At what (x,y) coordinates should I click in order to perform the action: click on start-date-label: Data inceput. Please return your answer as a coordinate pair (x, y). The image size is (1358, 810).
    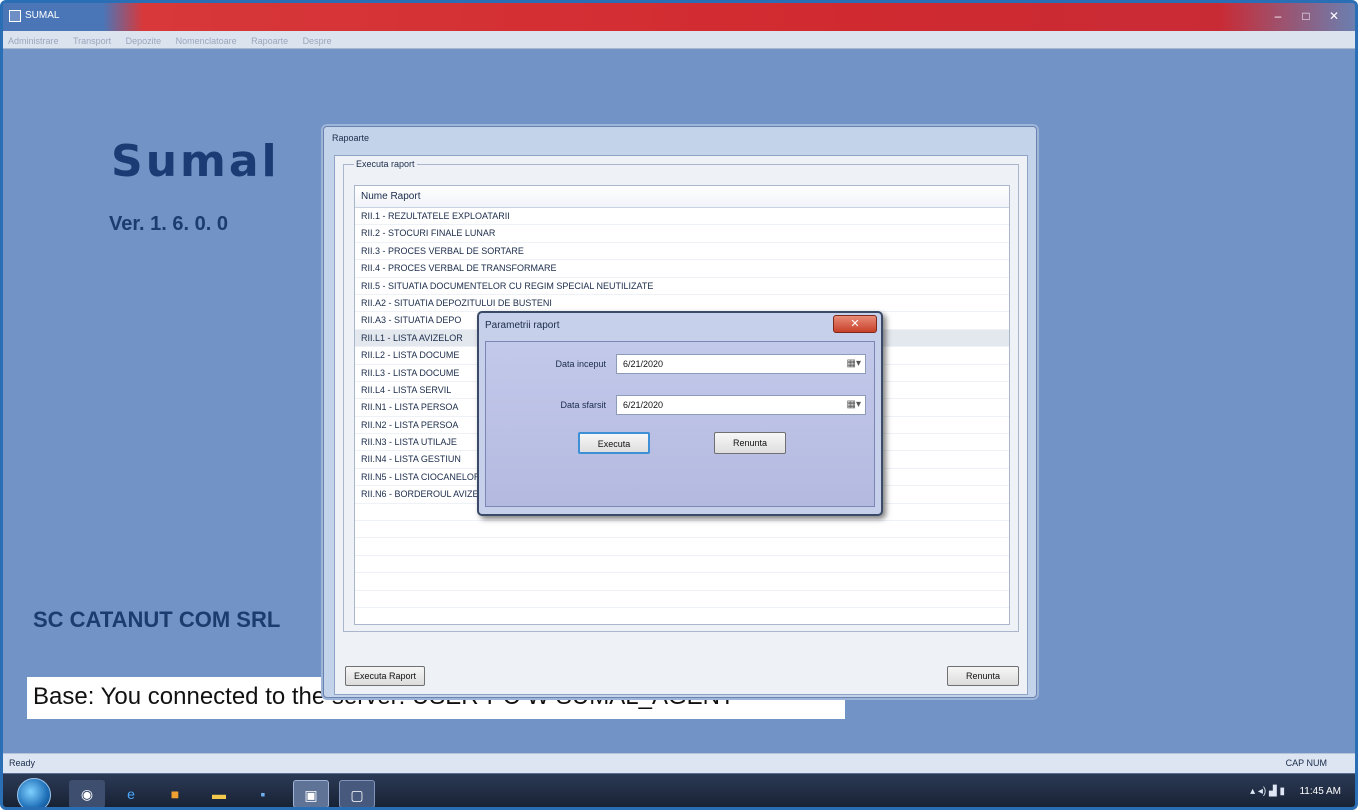
    Looking at the image, I should click on (580, 364).